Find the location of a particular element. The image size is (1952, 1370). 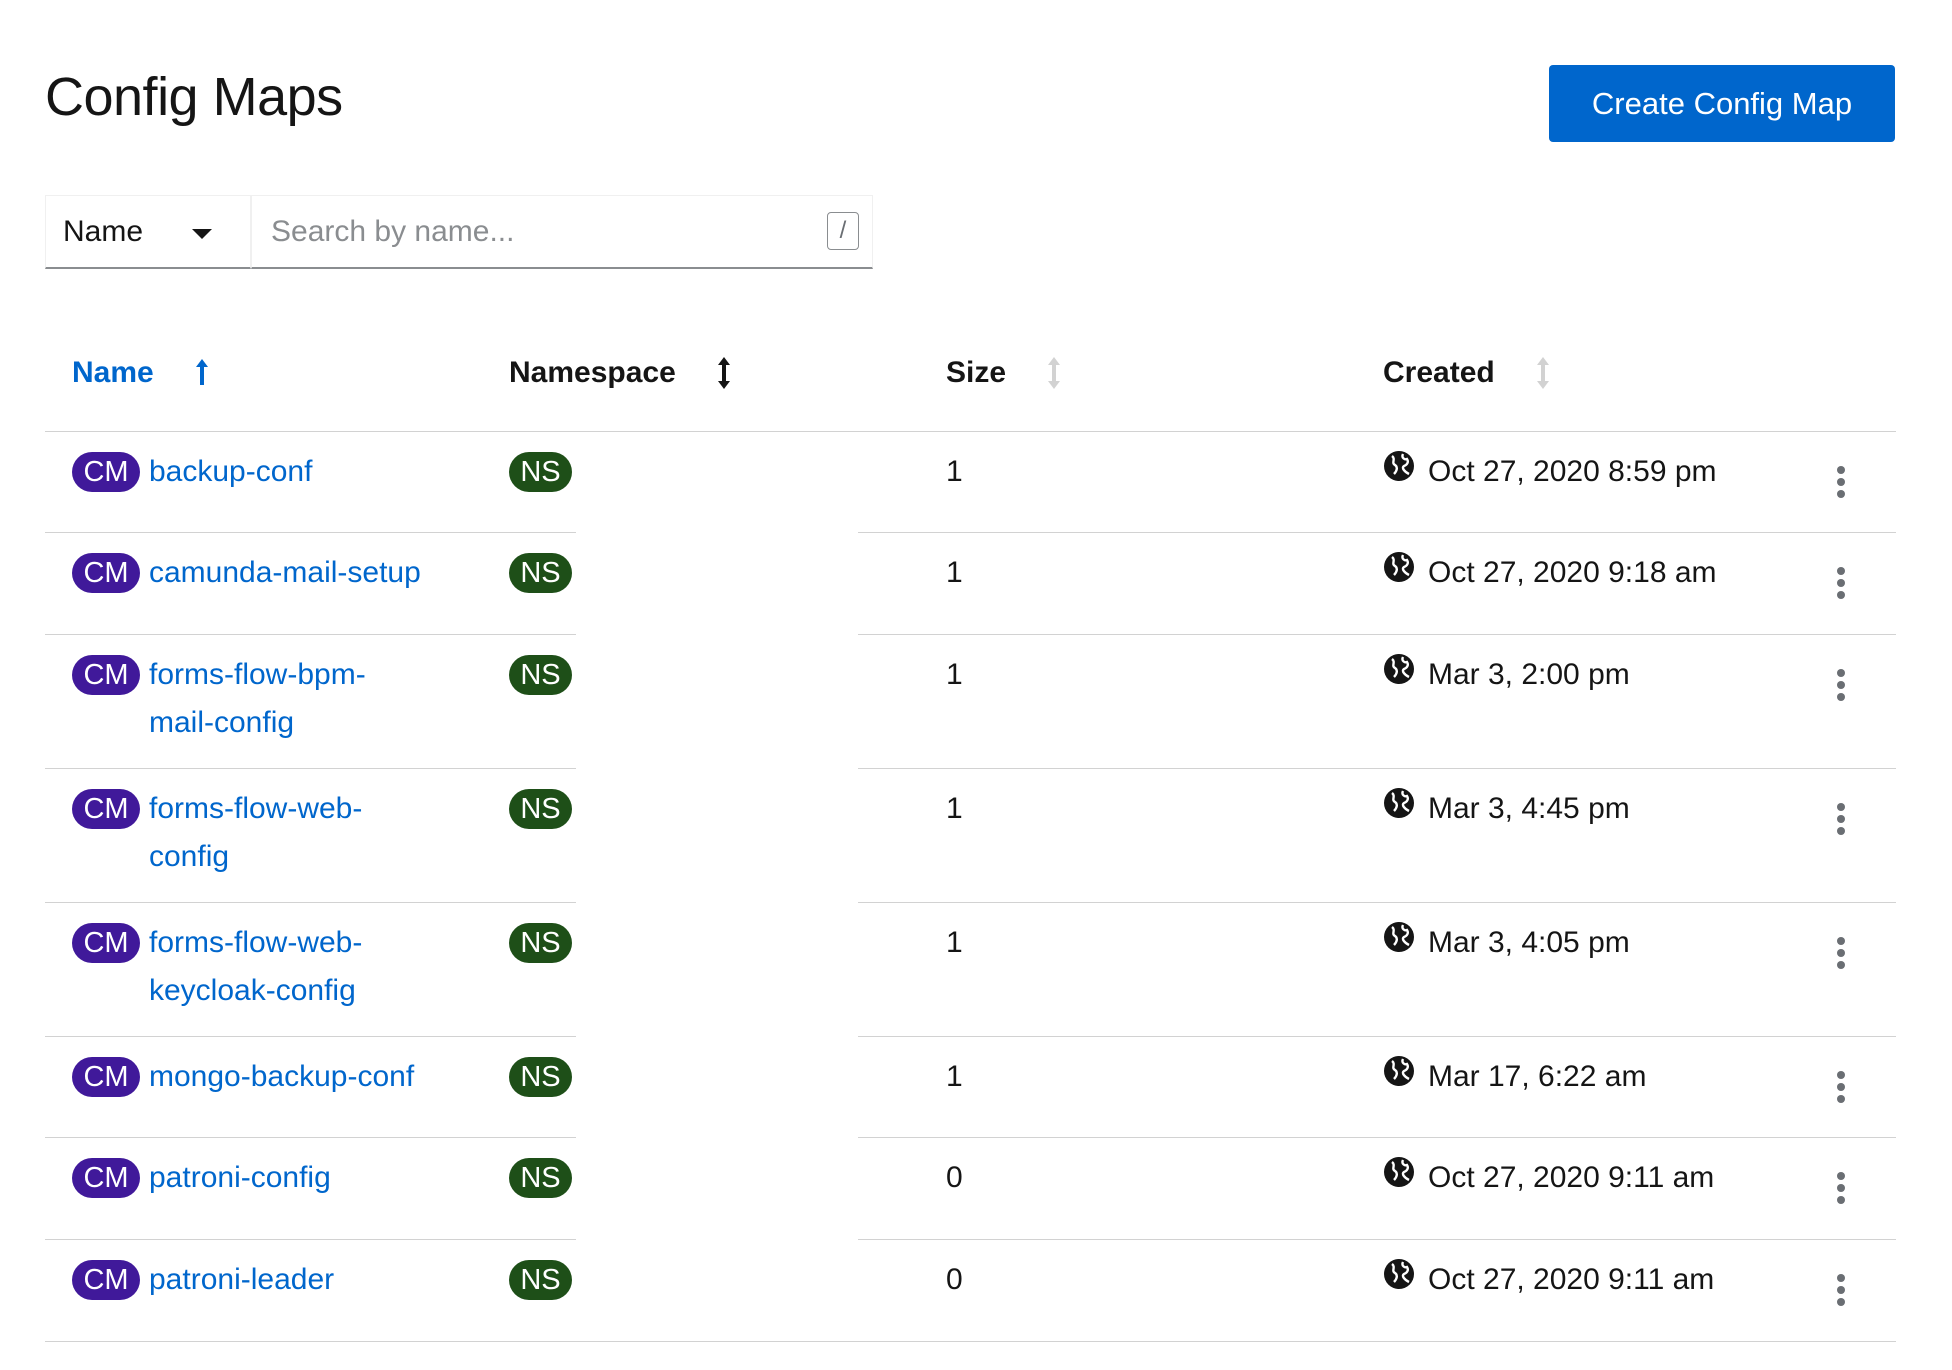

created-cell: Mar 3, 4:05 pm is located at coordinates (1506, 943).